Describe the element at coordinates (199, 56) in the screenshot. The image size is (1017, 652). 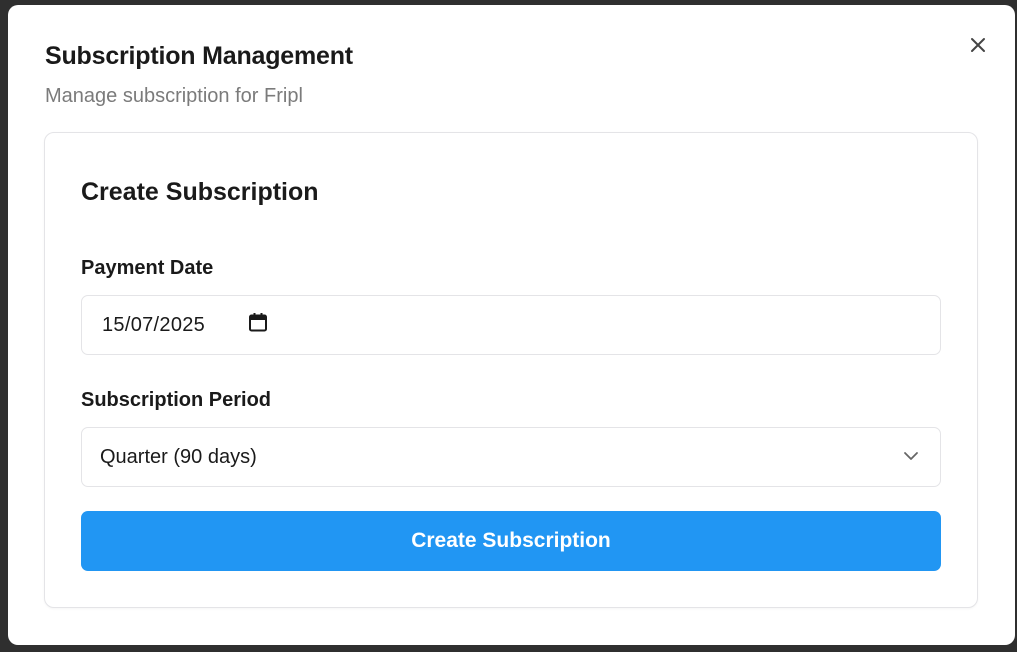
I see `modal-title: Subscription Management` at that location.